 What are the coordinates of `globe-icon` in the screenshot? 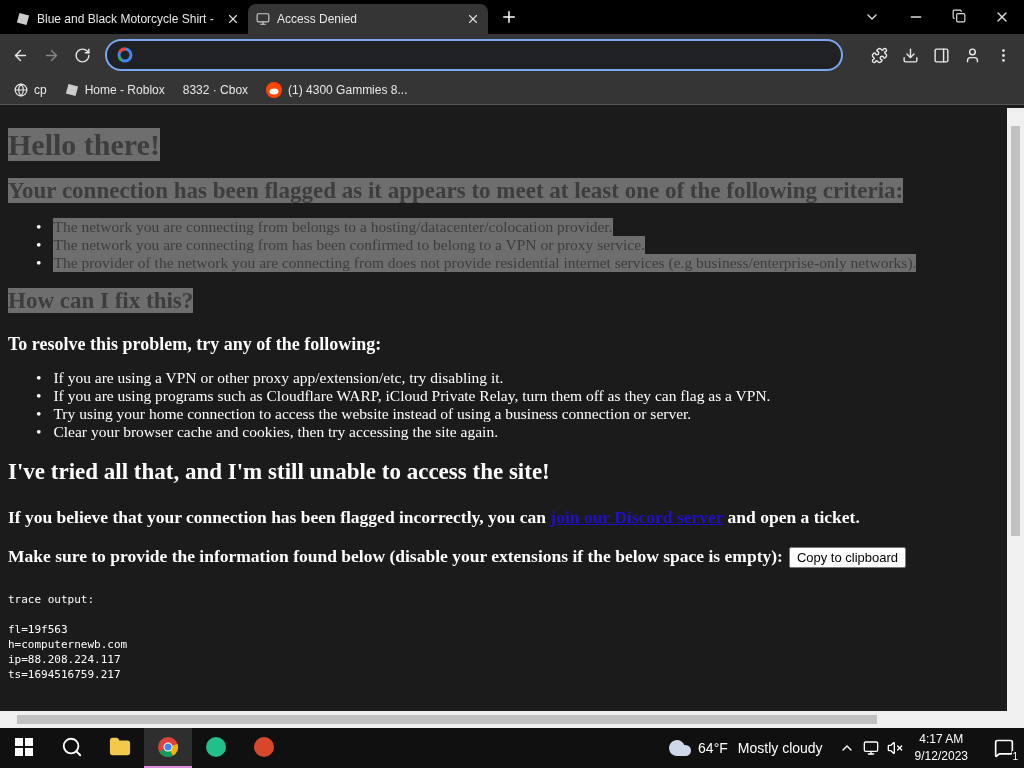 It's located at (21, 90).